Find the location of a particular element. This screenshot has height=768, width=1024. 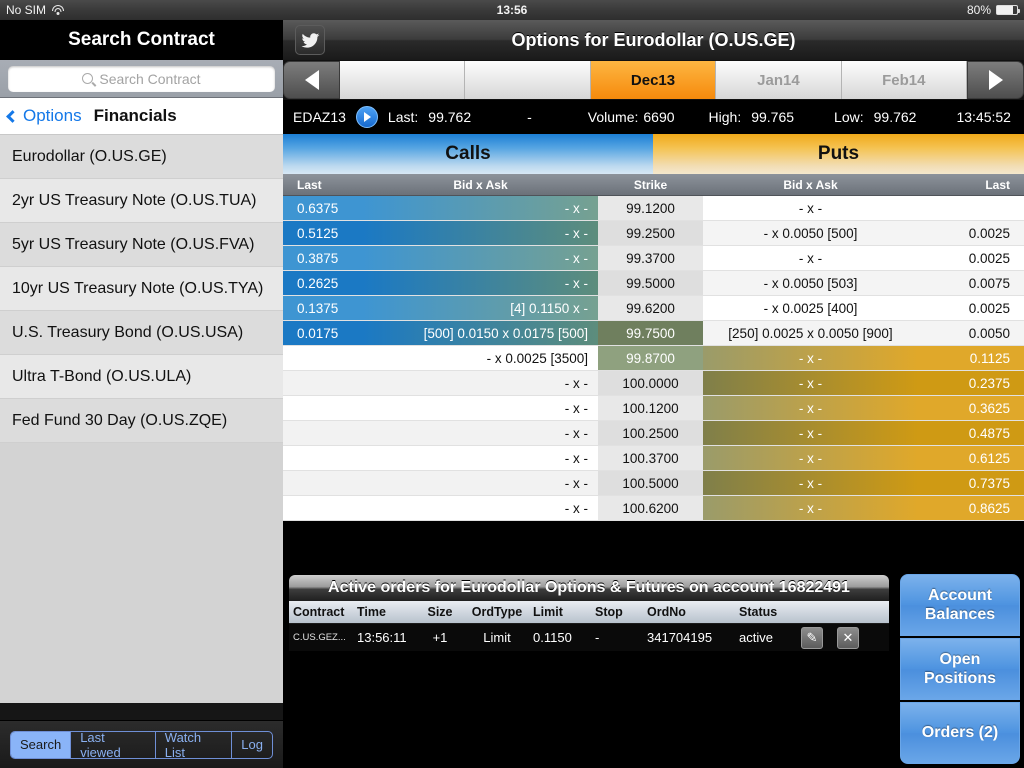

cell-strike: 100.1200 is located at coordinates (650, 408).